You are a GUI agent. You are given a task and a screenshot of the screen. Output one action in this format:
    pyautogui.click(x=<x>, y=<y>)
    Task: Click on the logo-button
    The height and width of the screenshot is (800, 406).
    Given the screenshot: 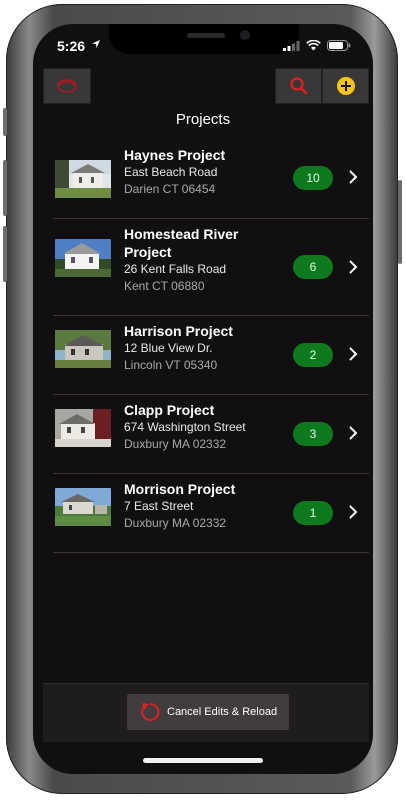 What is the action you would take?
    pyautogui.click(x=67, y=86)
    